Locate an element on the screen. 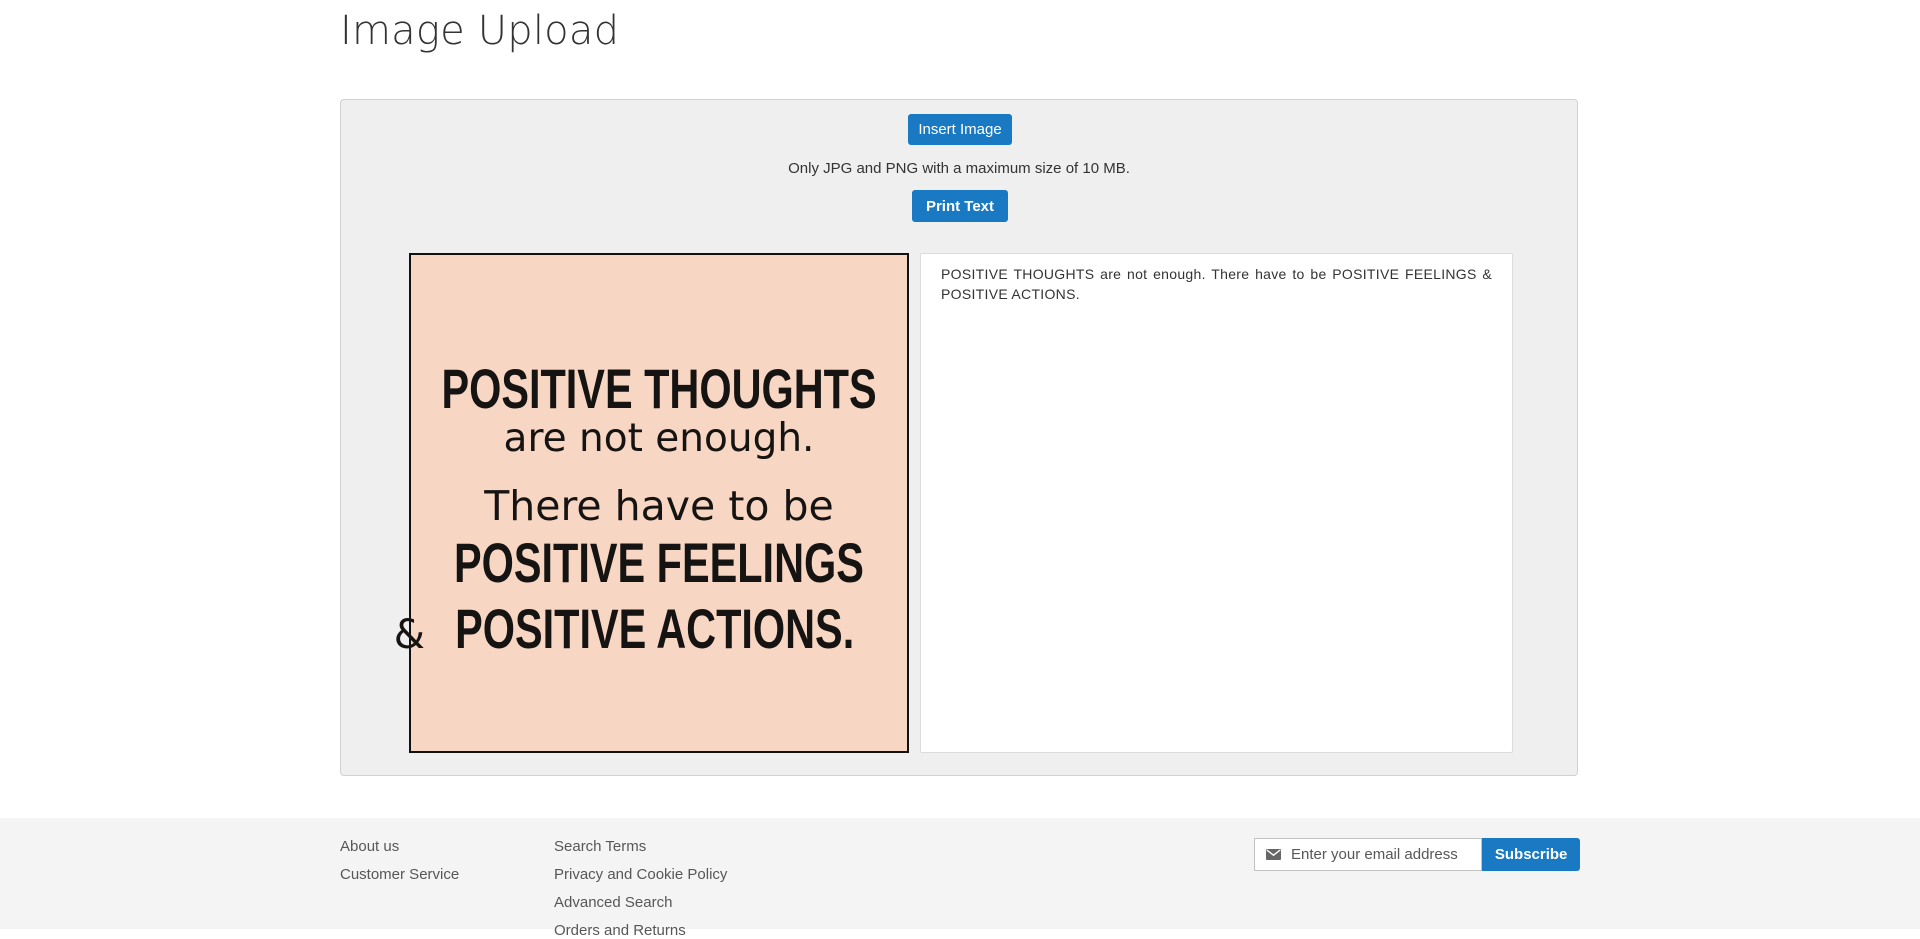  newsletter-email-box is located at coordinates (1368, 854).